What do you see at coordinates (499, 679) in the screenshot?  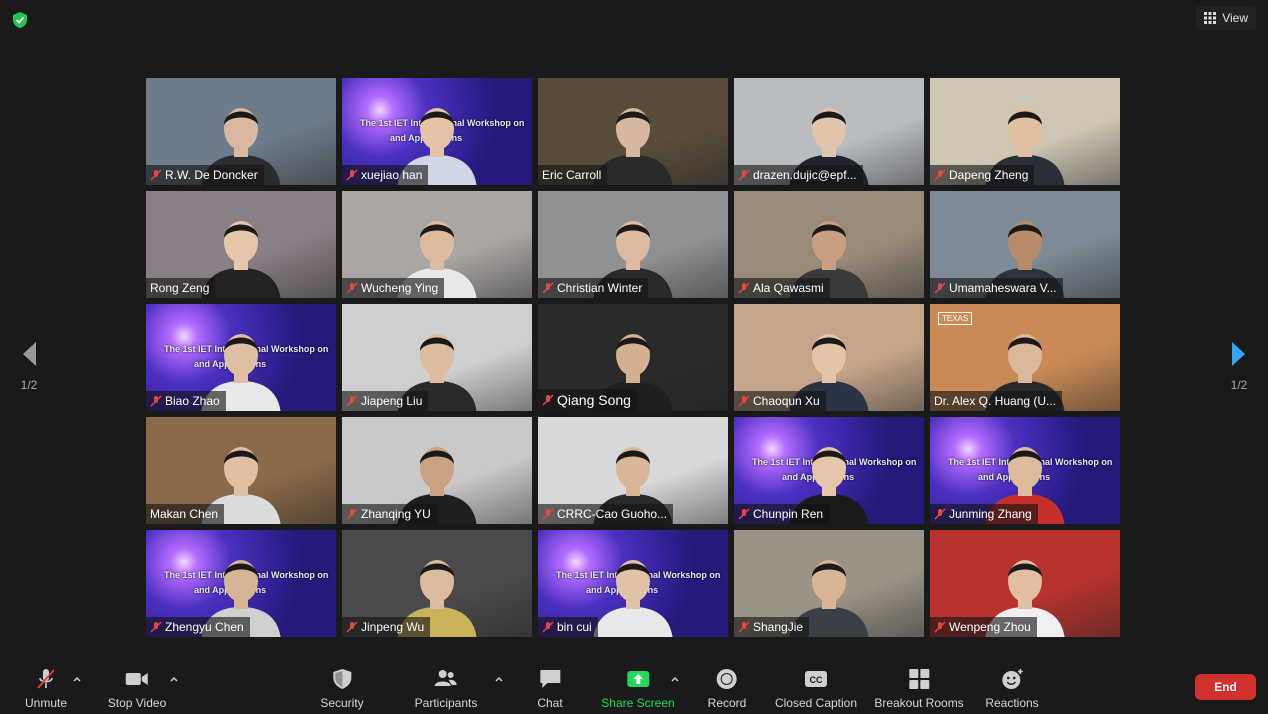 I see `participants-caret-icon` at bounding box center [499, 679].